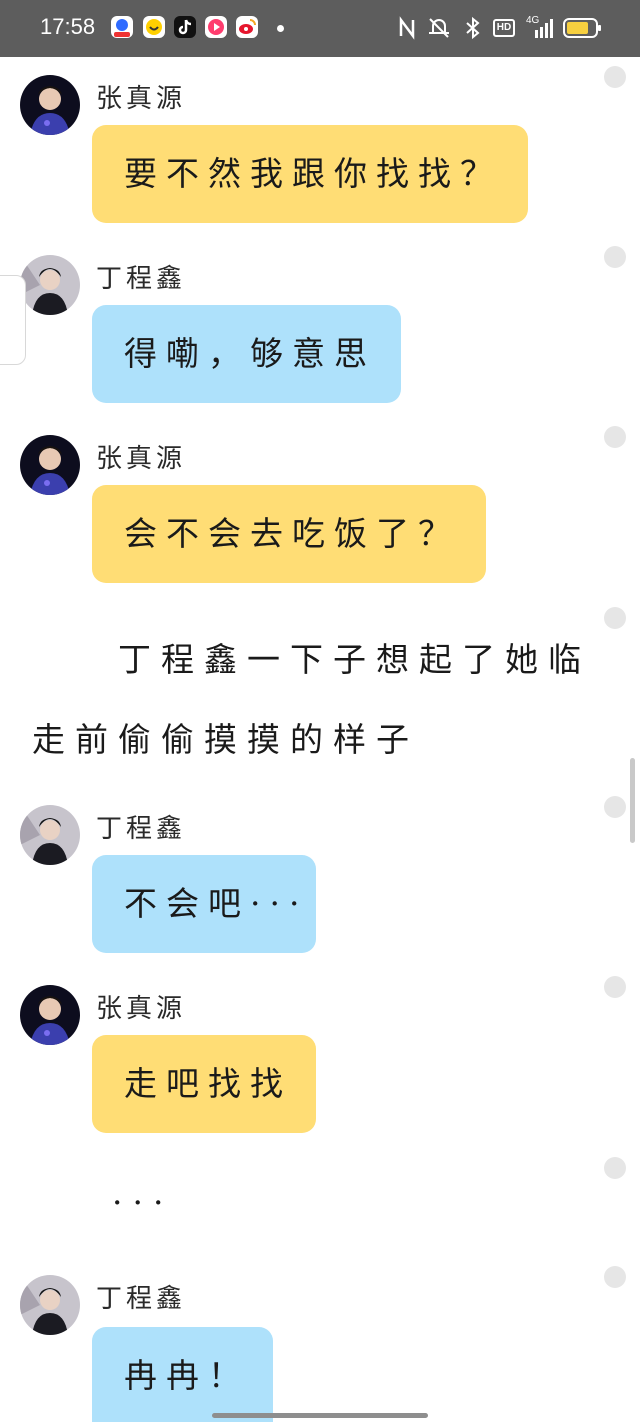 The width and height of the screenshot is (640, 1422). Describe the element at coordinates (544, 28) in the screenshot. I see `signal-icon` at that location.